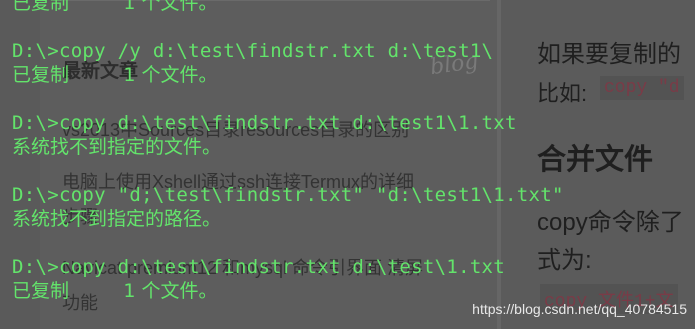 Image resolution: width=695 pixels, height=329 pixels. What do you see at coordinates (564, 260) in the screenshot?
I see `article-para-2: 式为:` at bounding box center [564, 260].